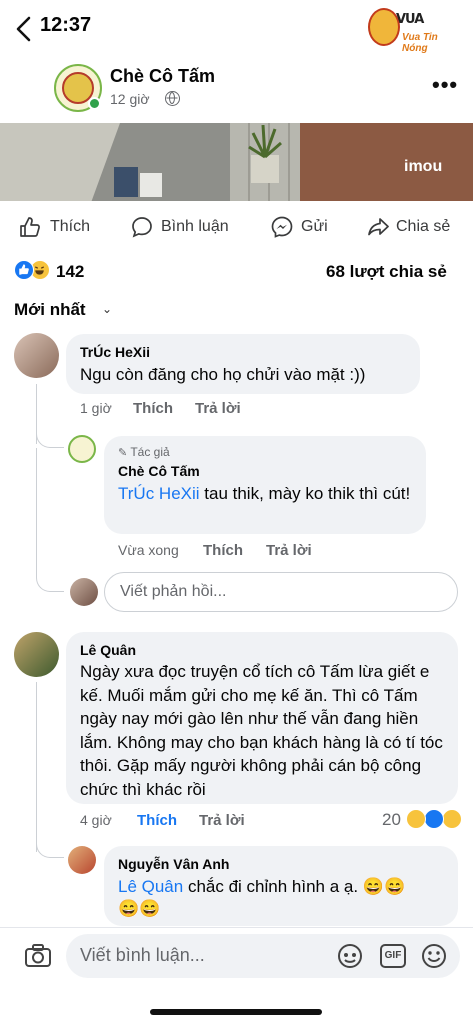 Image resolution: width=473 pixels, height=1024 pixels. Describe the element at coordinates (420, 43) in the screenshot. I see `watermark-subtext: Vua Tin Nóng` at that location.